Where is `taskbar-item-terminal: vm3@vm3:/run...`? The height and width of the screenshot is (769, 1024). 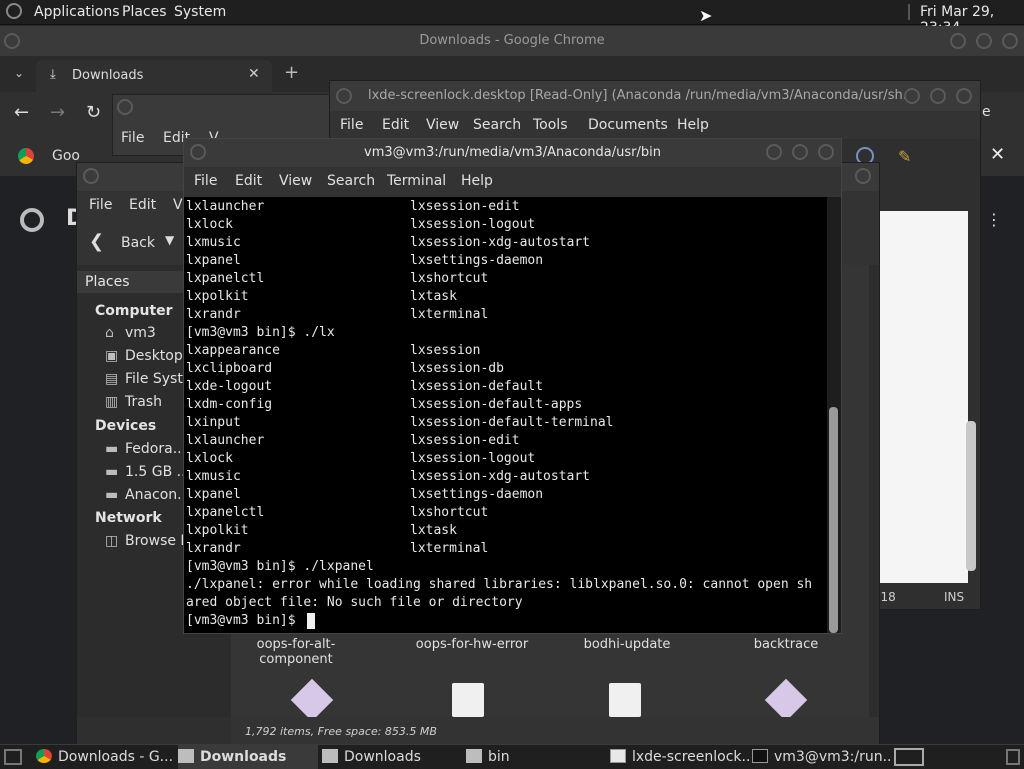
taskbar-item-terminal: vm3@vm3:/run... is located at coordinates (822, 757).